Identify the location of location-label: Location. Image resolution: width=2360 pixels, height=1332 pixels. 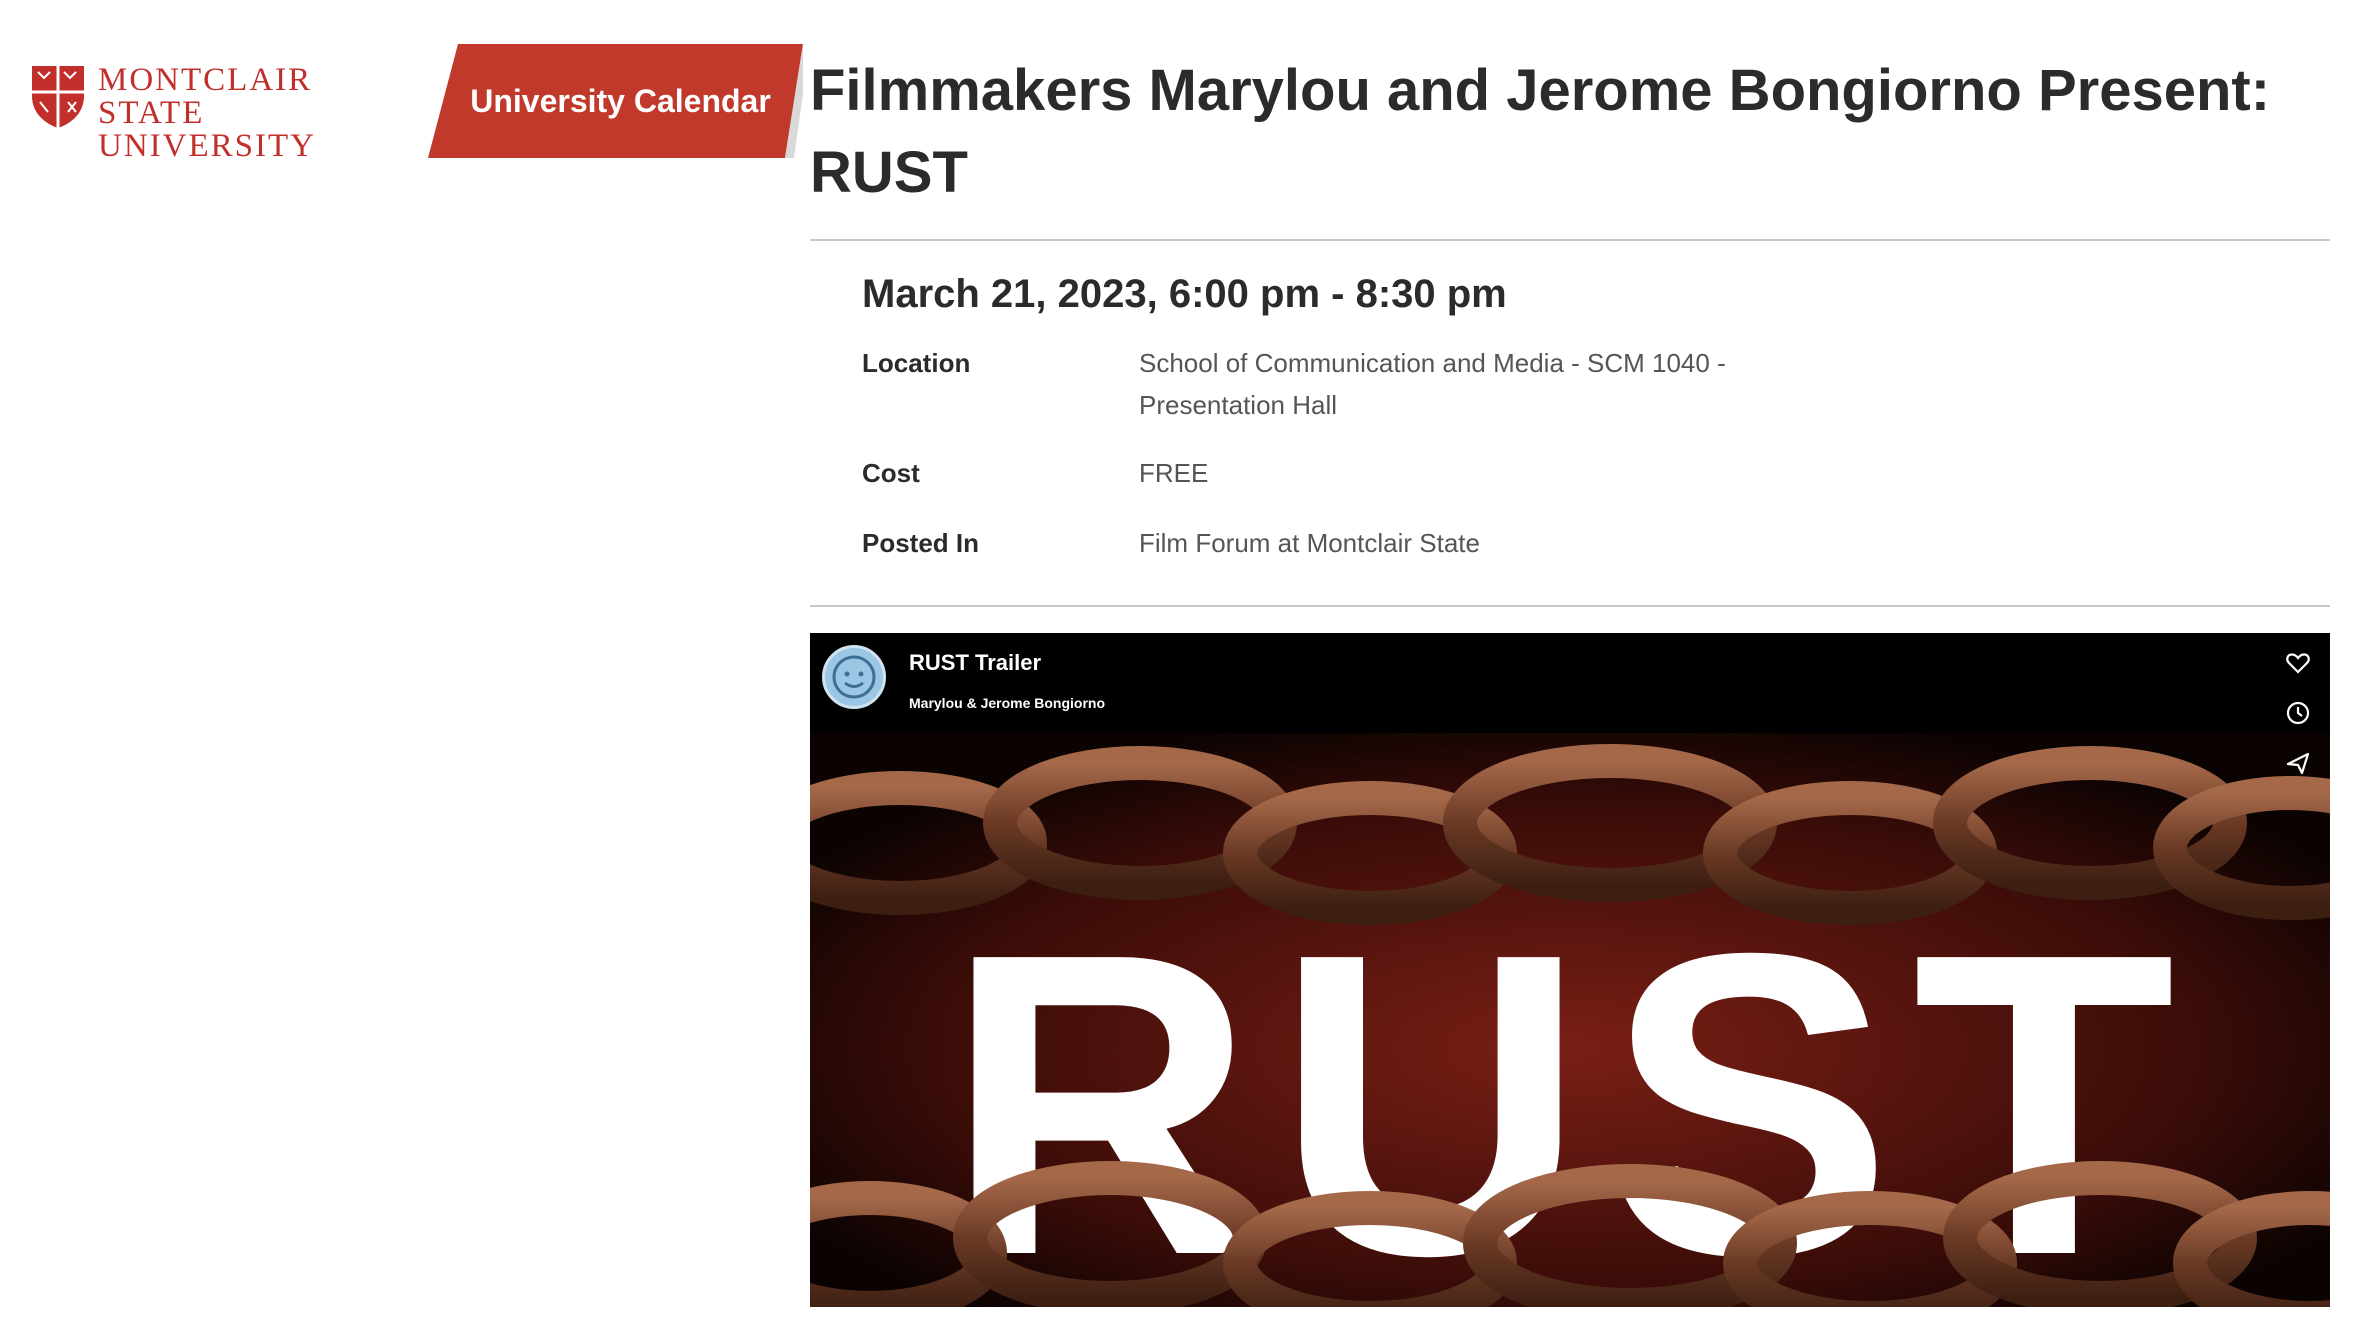
(916, 363).